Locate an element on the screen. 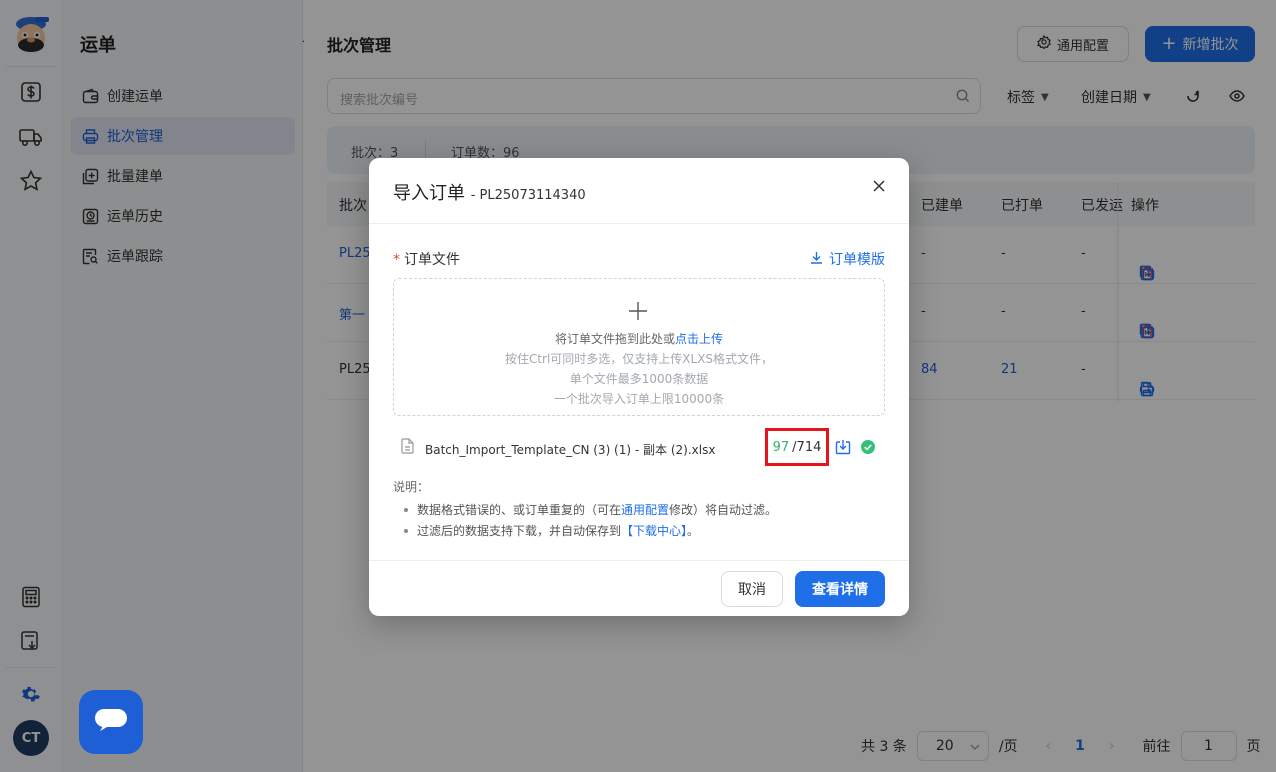 This screenshot has width=1276, height=772. drop-text: 将订单文件拖到此处或 is located at coordinates (614, 339).